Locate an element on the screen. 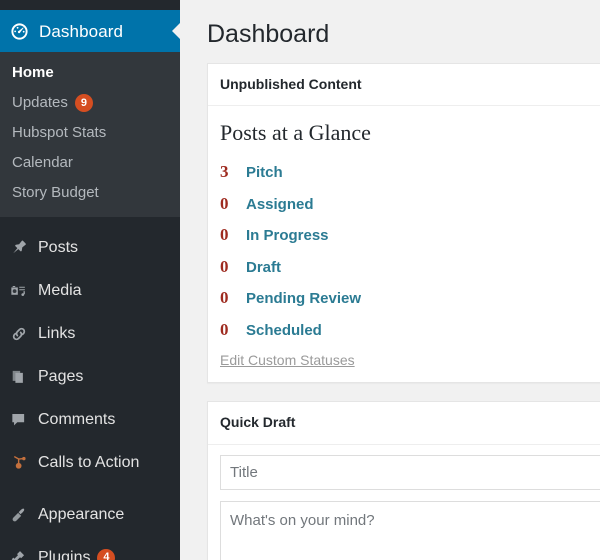 This screenshot has height=560, width=600. sidebar-item-dashboard: Dashboard is located at coordinates (90, 31).